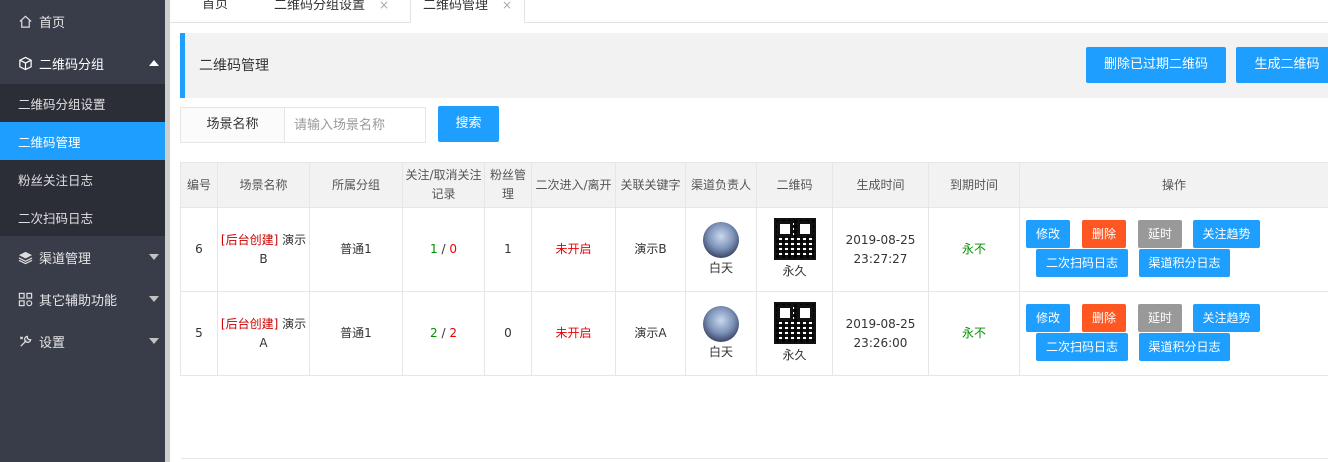 This screenshot has height=462, width=1328. What do you see at coordinates (650, 333) in the screenshot?
I see `keyword-cell: 演示A` at bounding box center [650, 333].